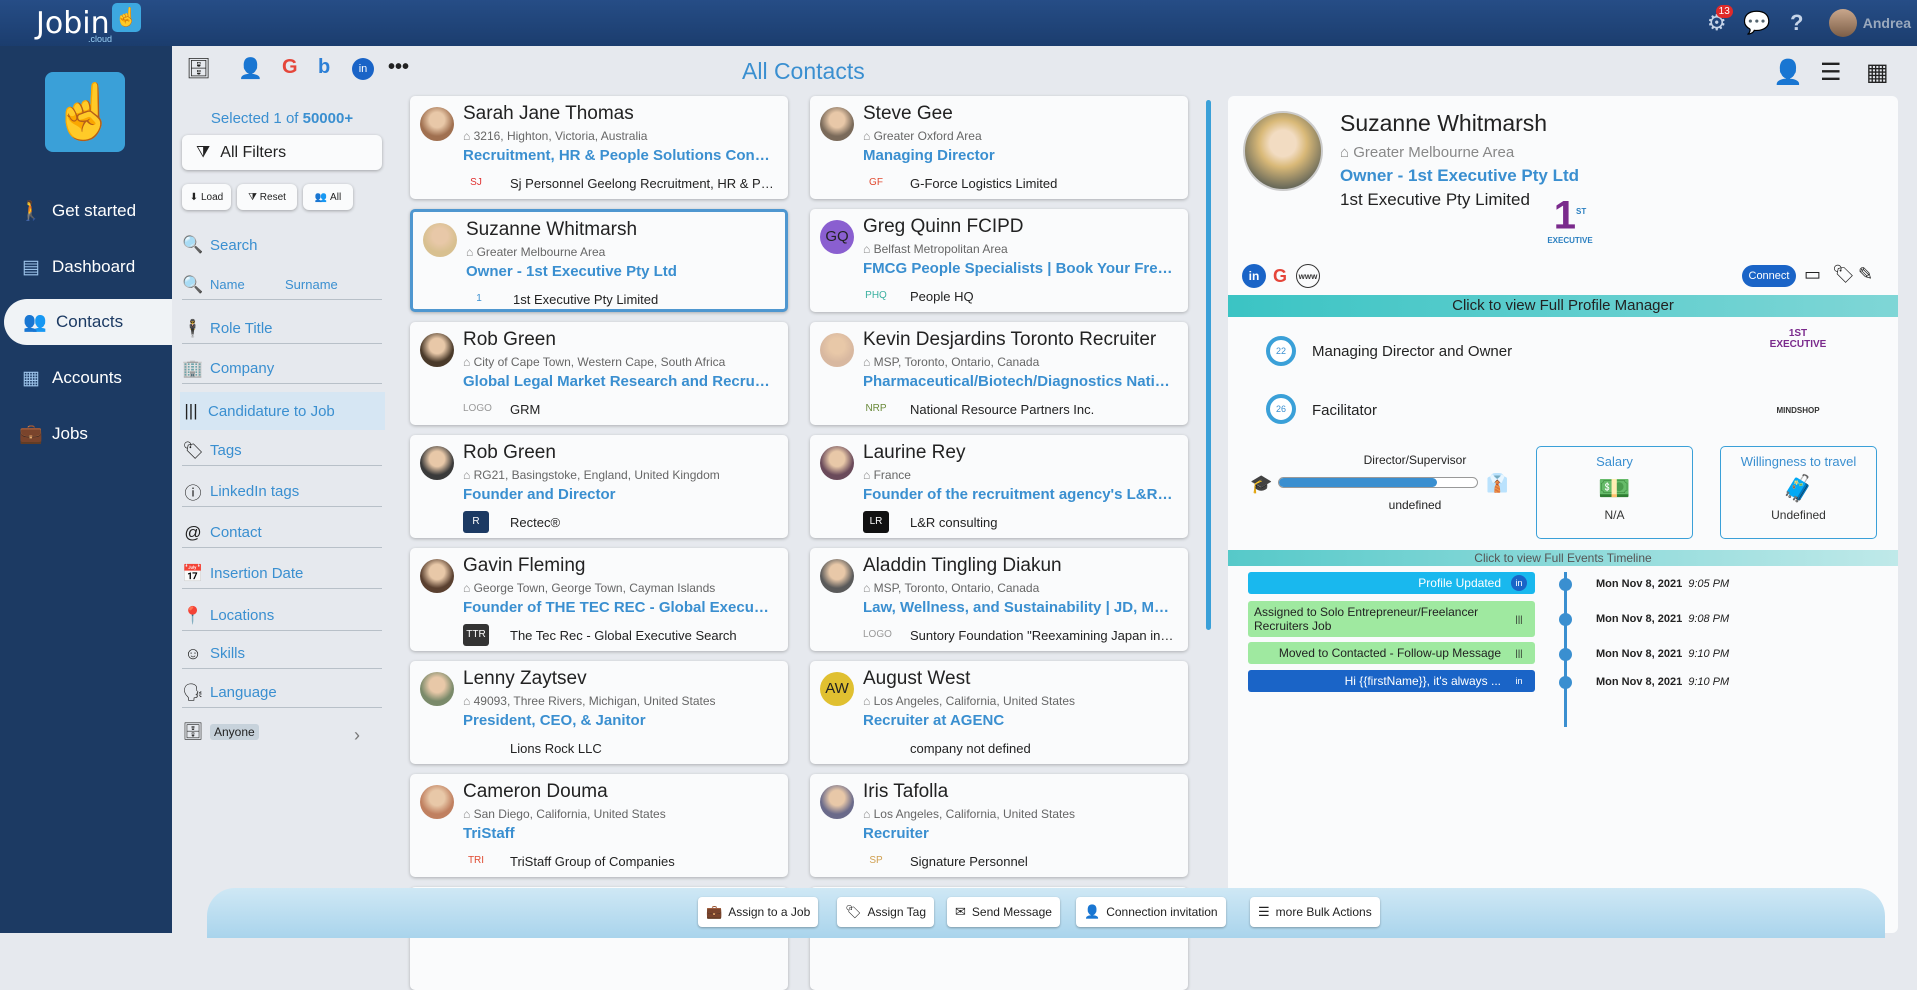 The image size is (1917, 990). What do you see at coordinates (621, 271) in the screenshot?
I see `contact-role: Owner - 1st Executive Pty Ltd` at bounding box center [621, 271].